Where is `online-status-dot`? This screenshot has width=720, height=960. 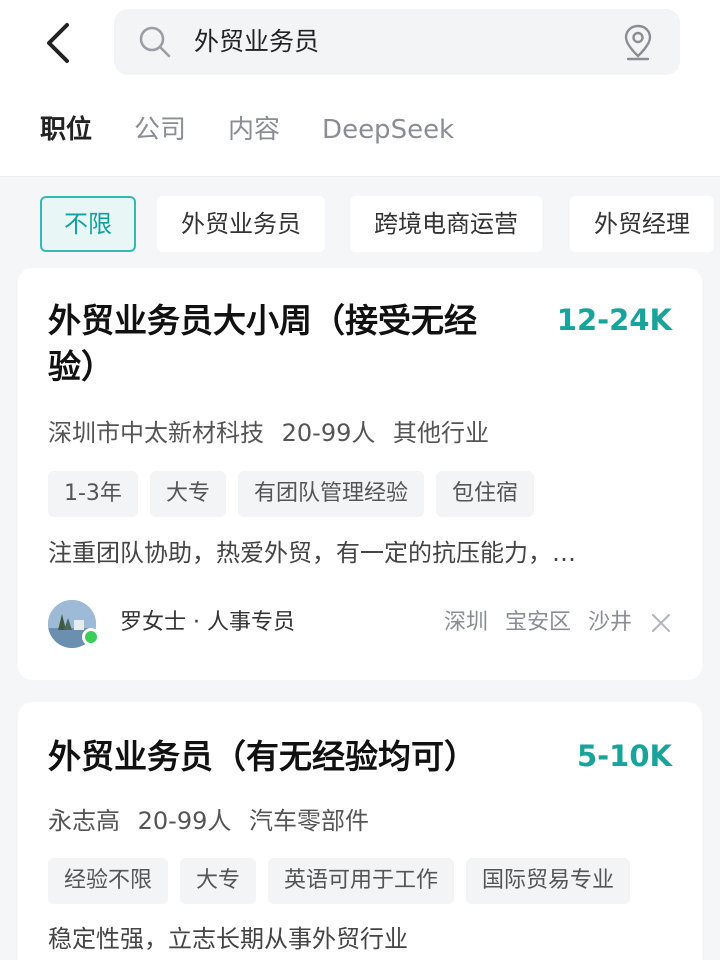
online-status-dot is located at coordinates (91, 637).